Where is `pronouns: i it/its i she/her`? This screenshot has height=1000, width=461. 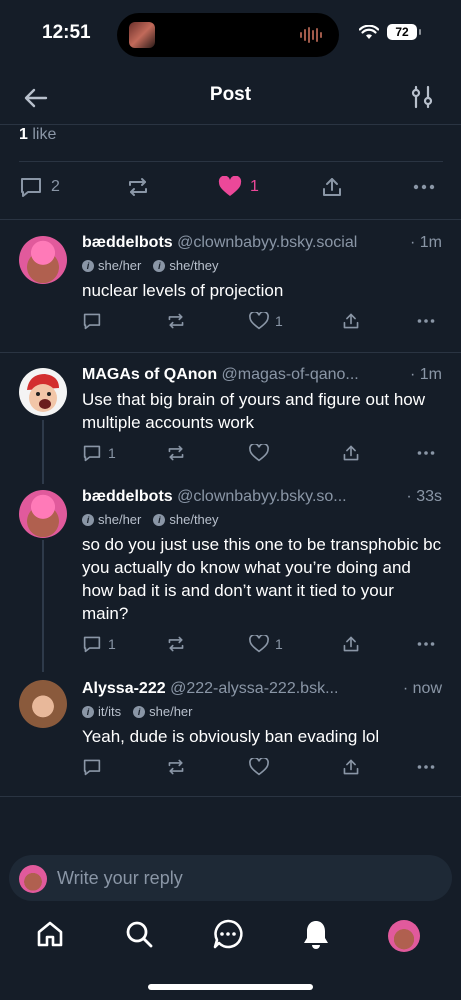 pronouns: i it/its i she/her is located at coordinates (262, 711).